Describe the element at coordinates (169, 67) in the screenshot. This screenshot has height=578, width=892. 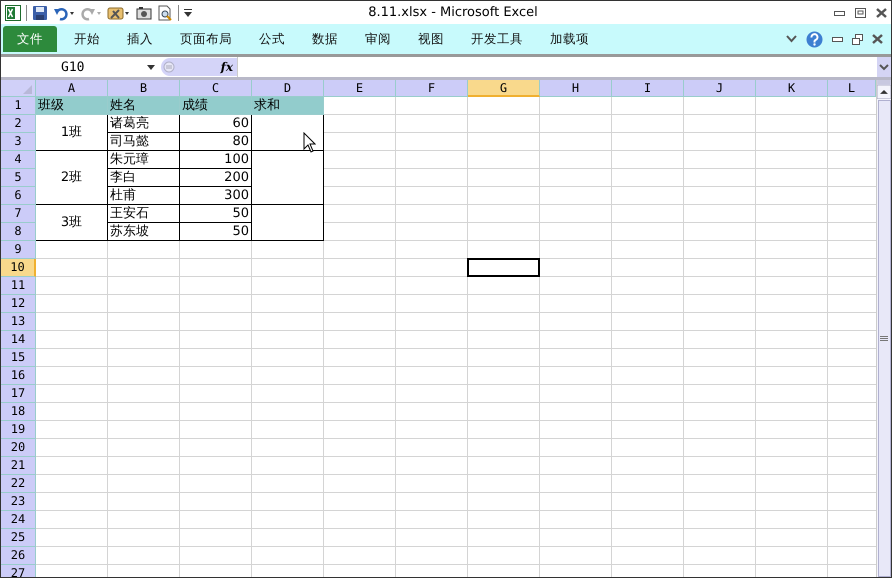
I see `formula-bar-handle-icon` at that location.